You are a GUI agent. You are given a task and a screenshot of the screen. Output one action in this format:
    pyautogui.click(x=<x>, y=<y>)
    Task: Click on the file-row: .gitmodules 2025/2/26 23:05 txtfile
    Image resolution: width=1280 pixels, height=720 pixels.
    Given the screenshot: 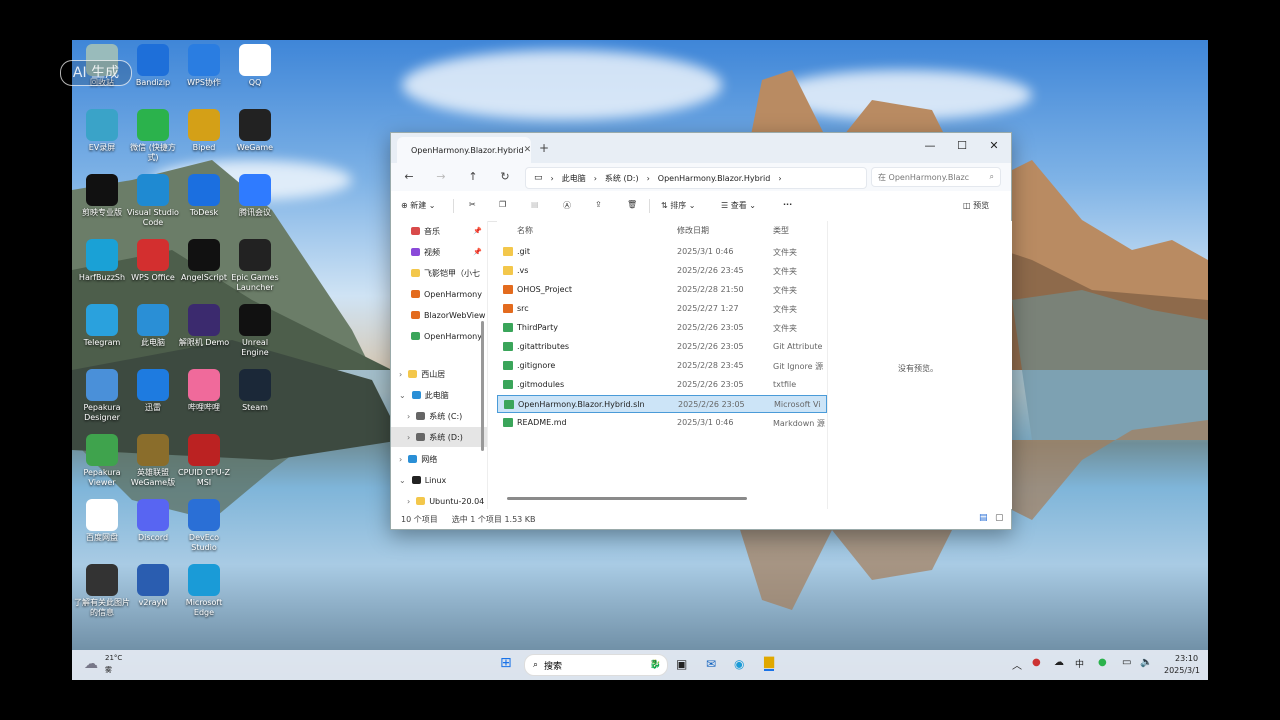 What is the action you would take?
    pyautogui.click(x=662, y=385)
    